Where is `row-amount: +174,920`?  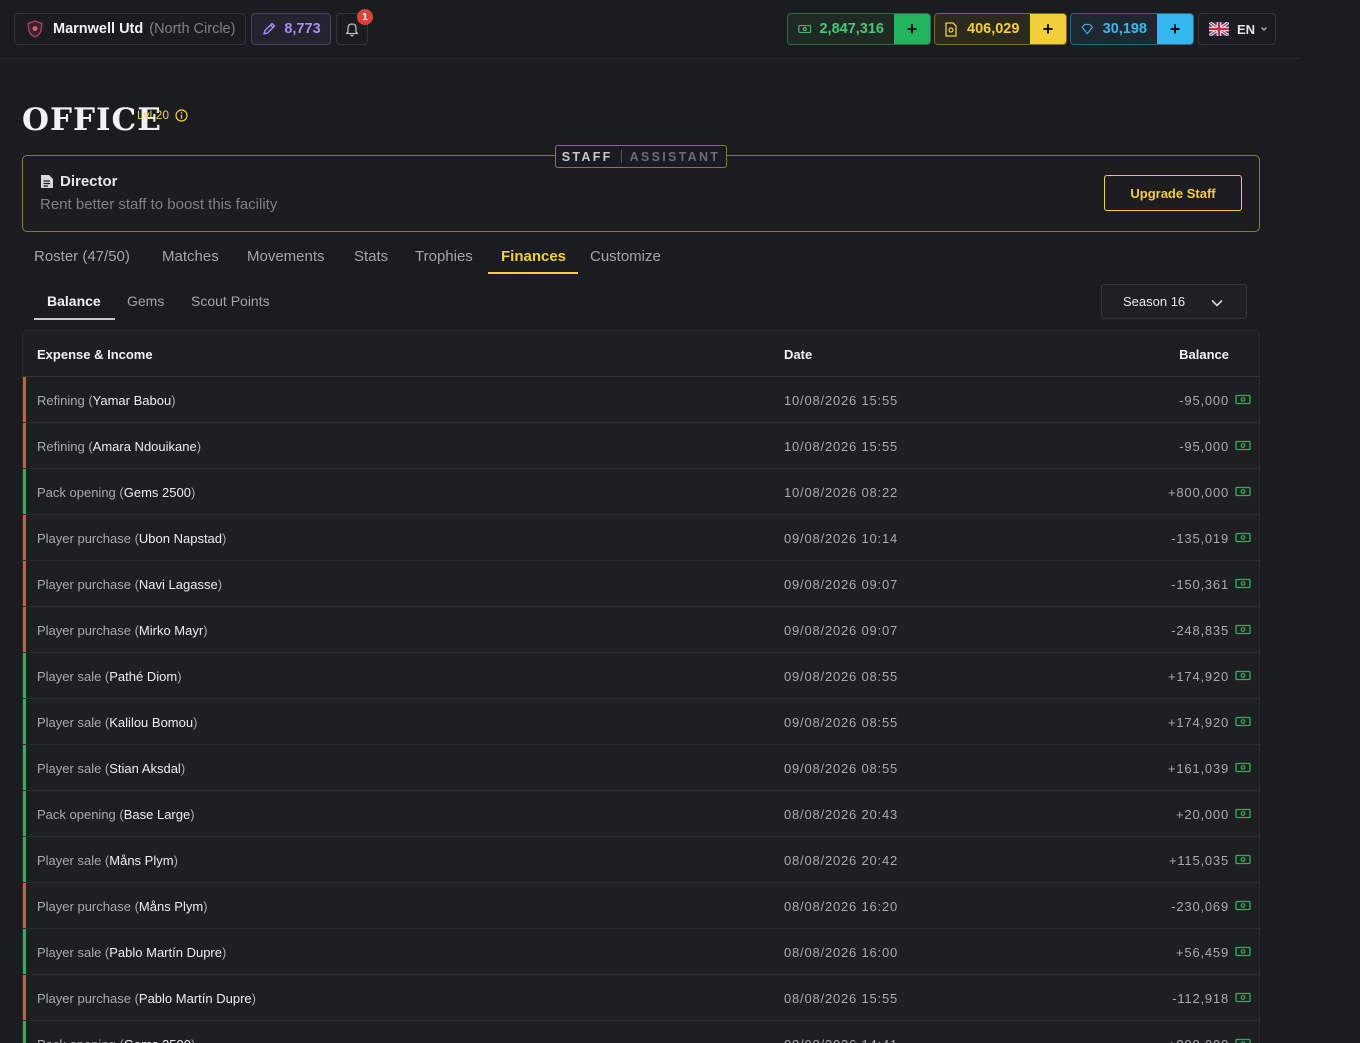 row-amount: +174,920 is located at coordinates (1198, 676).